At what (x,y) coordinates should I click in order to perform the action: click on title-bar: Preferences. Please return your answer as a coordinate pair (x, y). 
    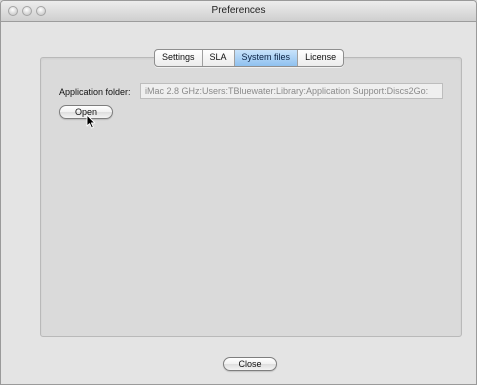
    Looking at the image, I should click on (238, 11).